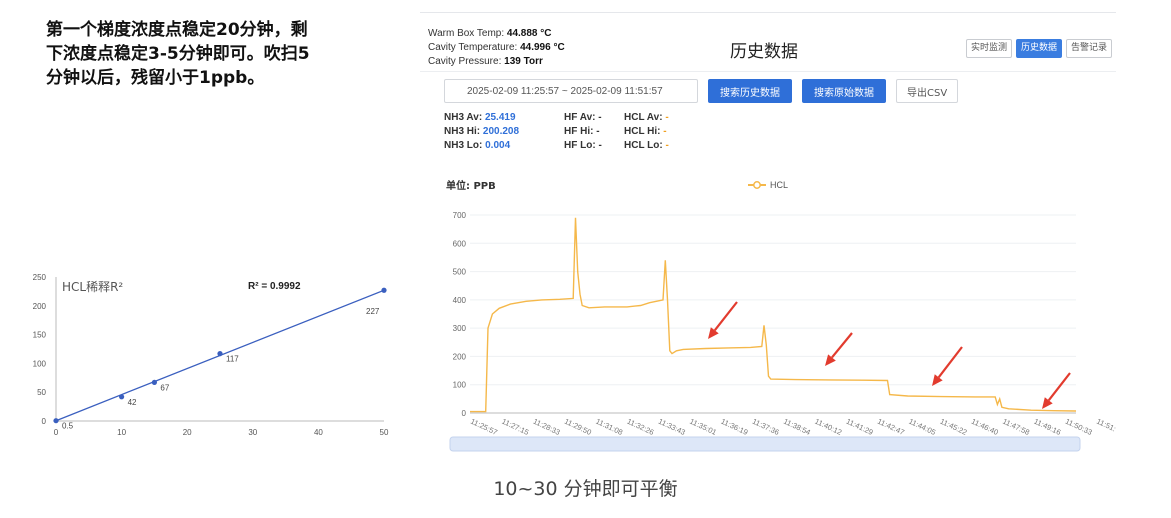 This screenshot has height=518, width=1171. What do you see at coordinates (490, 33) in the screenshot?
I see `warm-box-temp: Warm Box Temp: 44.888 °C` at bounding box center [490, 33].